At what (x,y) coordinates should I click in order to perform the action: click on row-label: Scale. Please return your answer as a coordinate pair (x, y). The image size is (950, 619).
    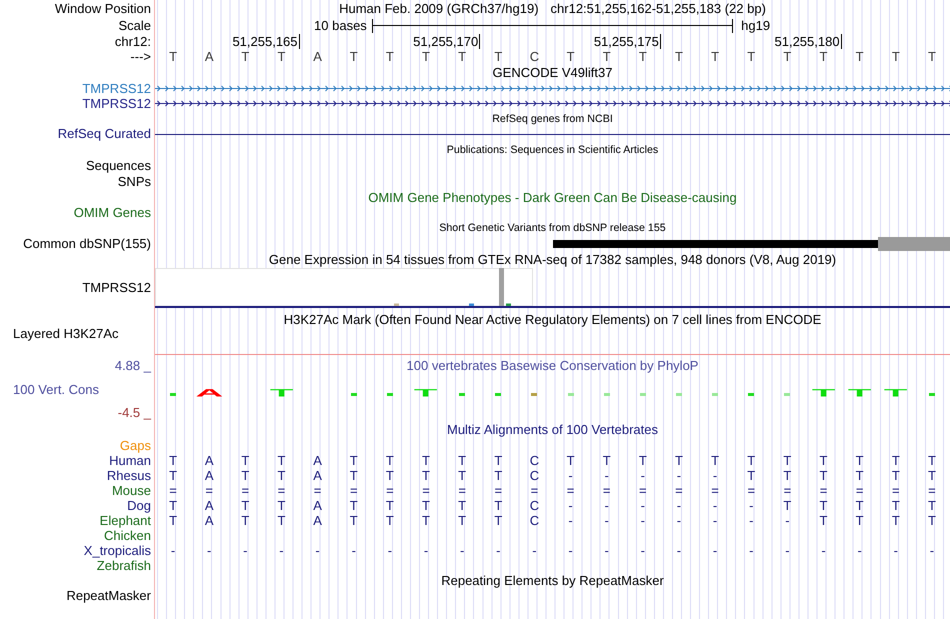
    Looking at the image, I should click on (134, 25).